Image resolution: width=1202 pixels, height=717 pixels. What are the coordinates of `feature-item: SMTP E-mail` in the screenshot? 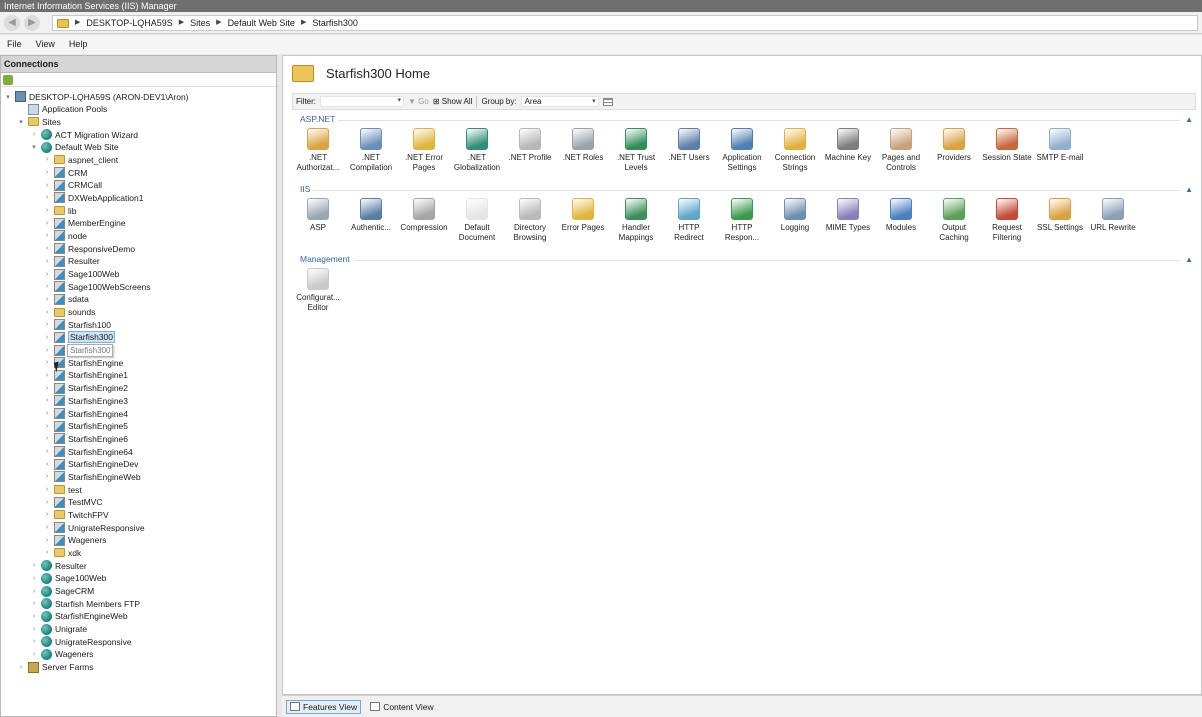 It's located at (1060, 145).